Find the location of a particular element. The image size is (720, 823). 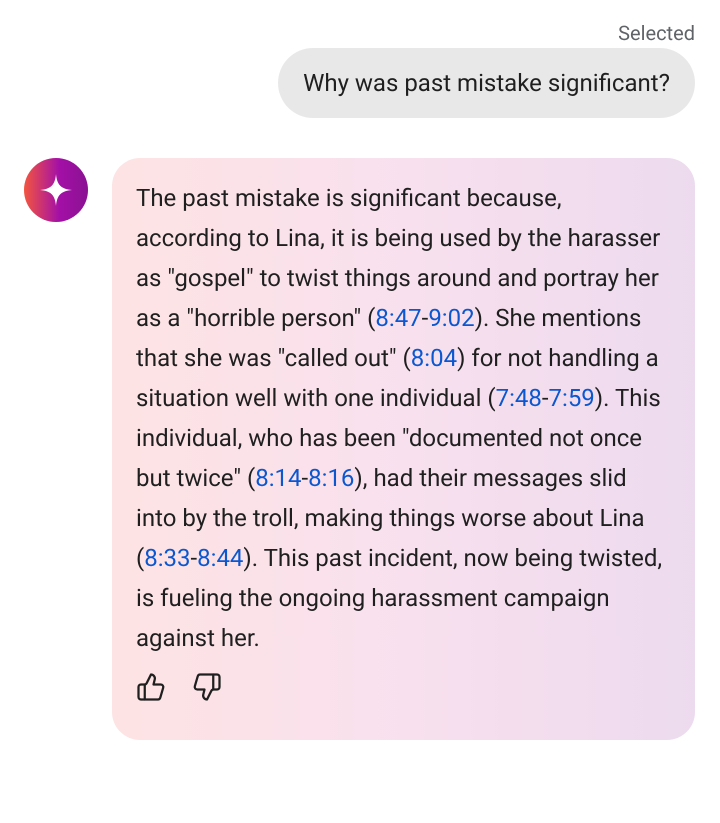

timestamp-link: 8:33 is located at coordinates (167, 558).